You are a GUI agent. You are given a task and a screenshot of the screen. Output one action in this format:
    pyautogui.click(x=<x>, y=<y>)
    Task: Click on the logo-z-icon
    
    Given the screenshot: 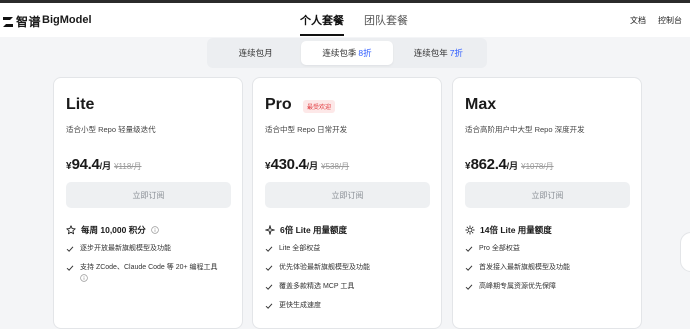 What is the action you would take?
    pyautogui.click(x=8, y=21)
    